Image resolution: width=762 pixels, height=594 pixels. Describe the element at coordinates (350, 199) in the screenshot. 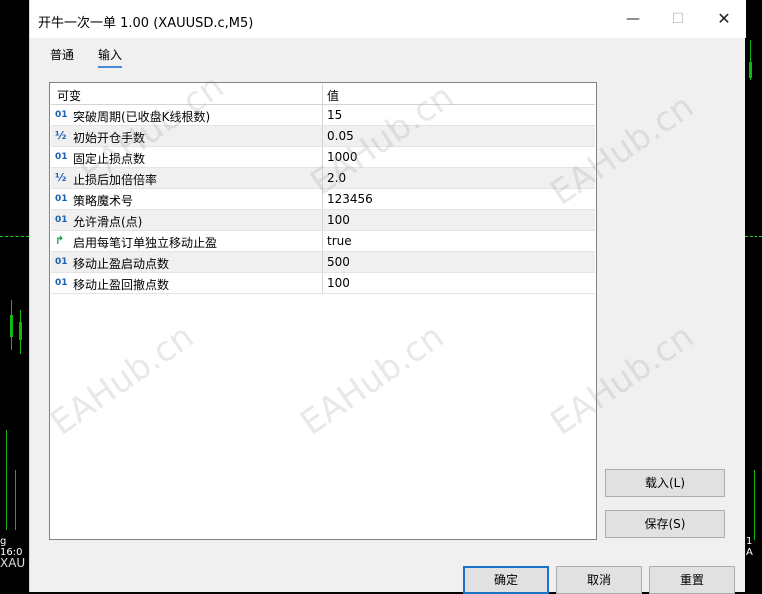

I see `input-value: 123456` at that location.